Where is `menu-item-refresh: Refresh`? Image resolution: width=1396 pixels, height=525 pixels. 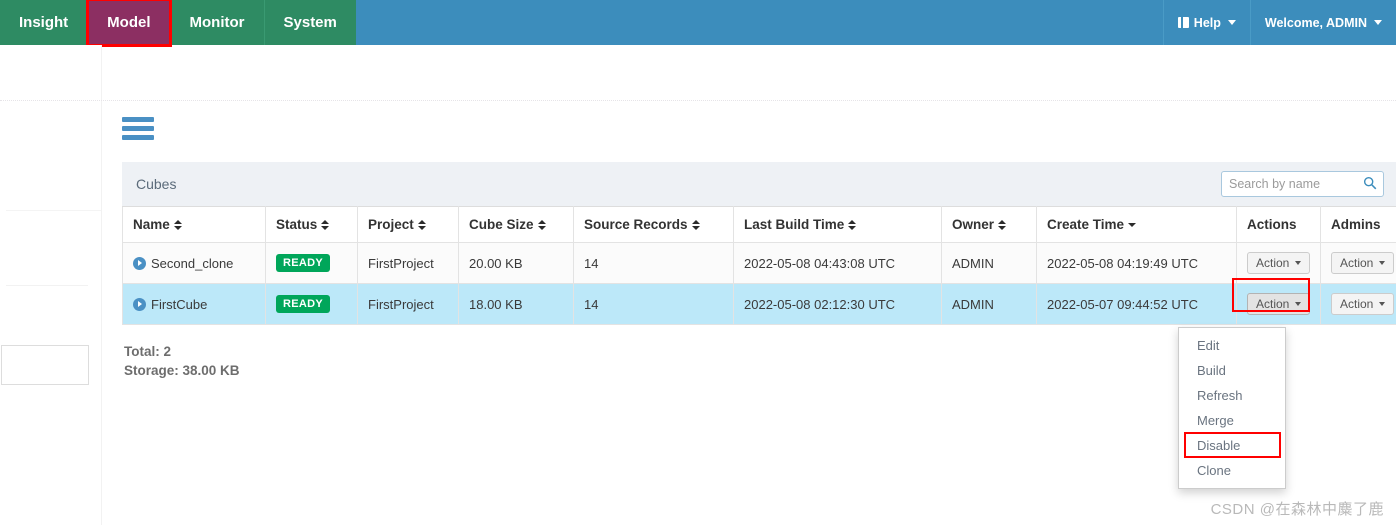 menu-item-refresh: Refresh is located at coordinates (1232, 395).